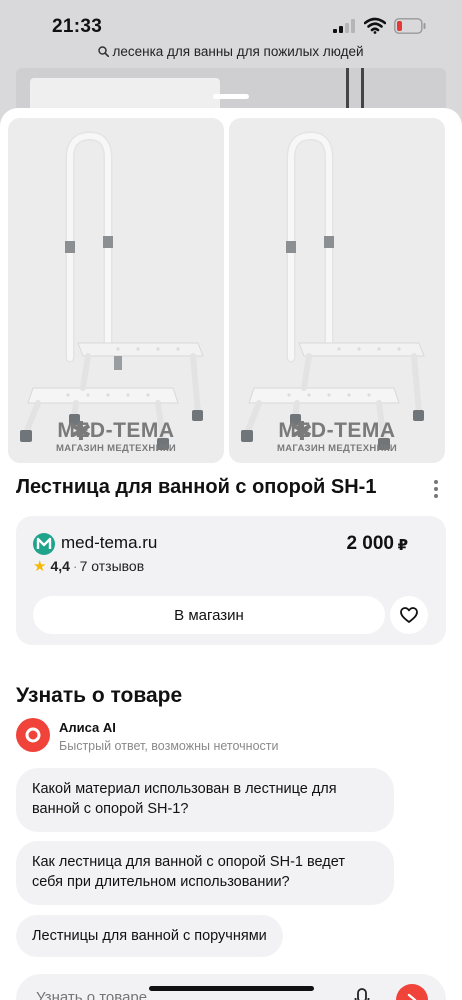 This screenshot has height=1000, width=462. Describe the element at coordinates (104, 51) in the screenshot. I see `search-icon` at that location.